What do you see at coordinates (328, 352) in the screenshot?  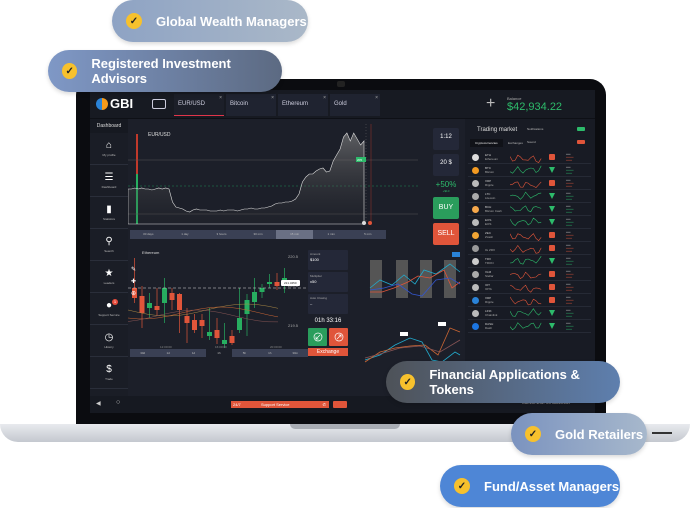 I see `exchange-button: Exchange` at bounding box center [328, 352].